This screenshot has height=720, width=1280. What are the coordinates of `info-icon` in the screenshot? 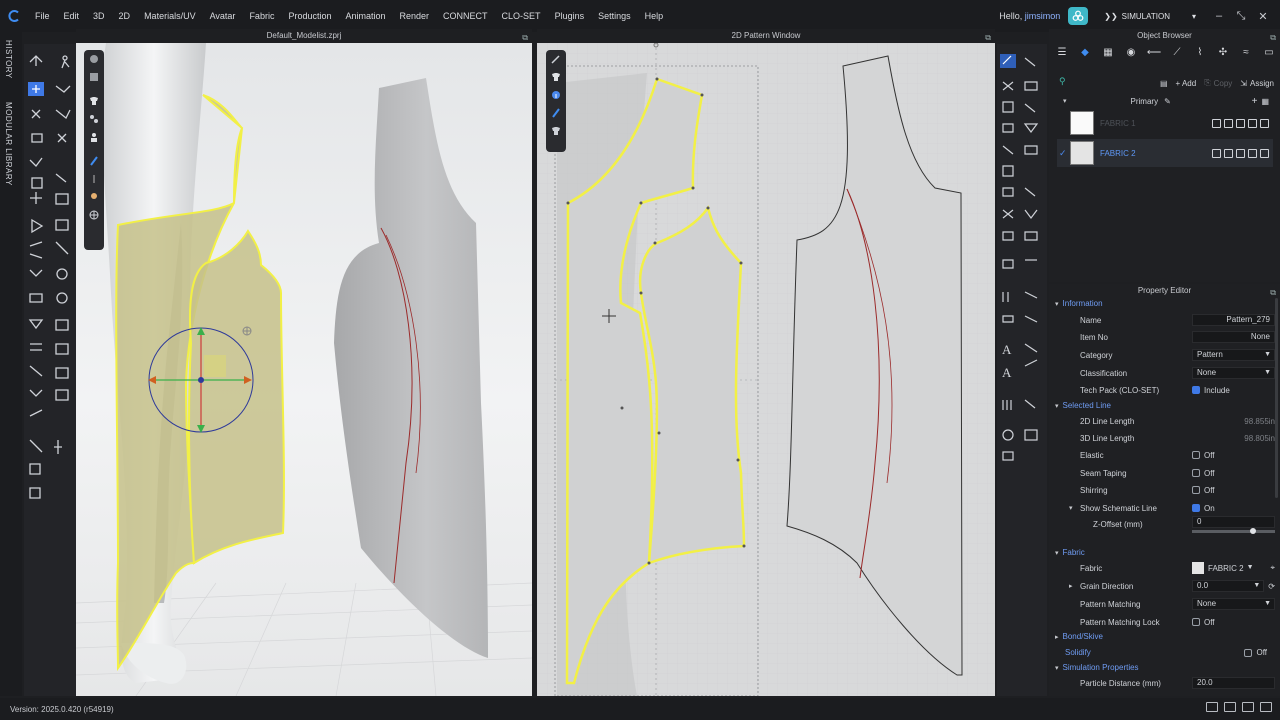 It's located at (556, 95).